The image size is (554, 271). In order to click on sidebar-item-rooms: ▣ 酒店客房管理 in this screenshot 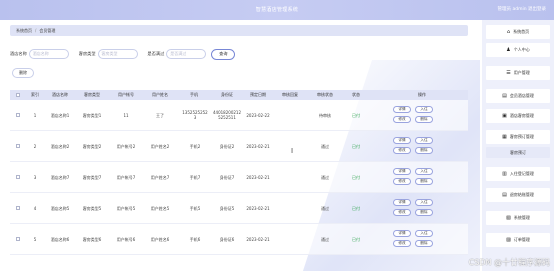, I will do `click(518, 116)`.